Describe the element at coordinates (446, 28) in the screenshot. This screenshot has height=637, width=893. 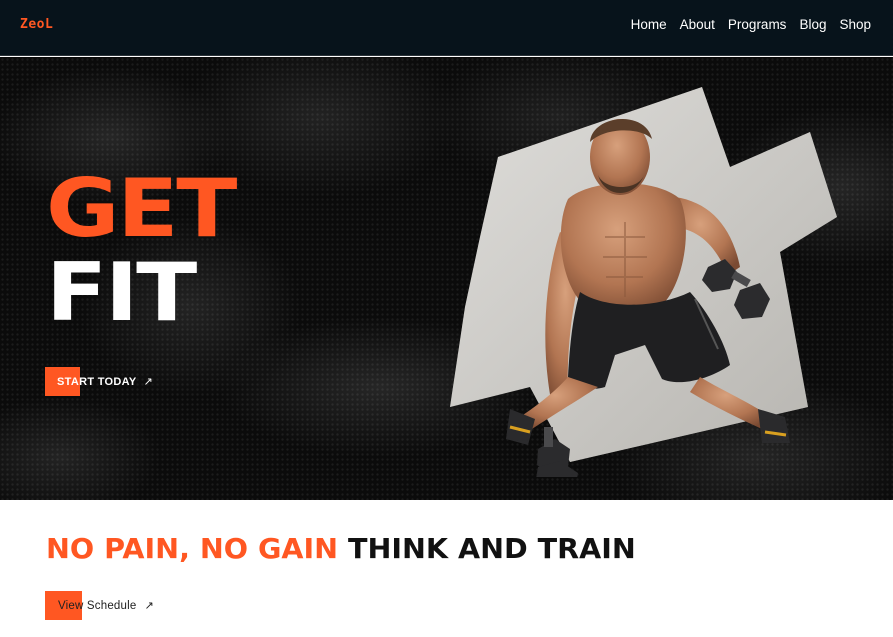
I see `top-navbar: ZeoL Home About Programs Blog Shop` at that location.